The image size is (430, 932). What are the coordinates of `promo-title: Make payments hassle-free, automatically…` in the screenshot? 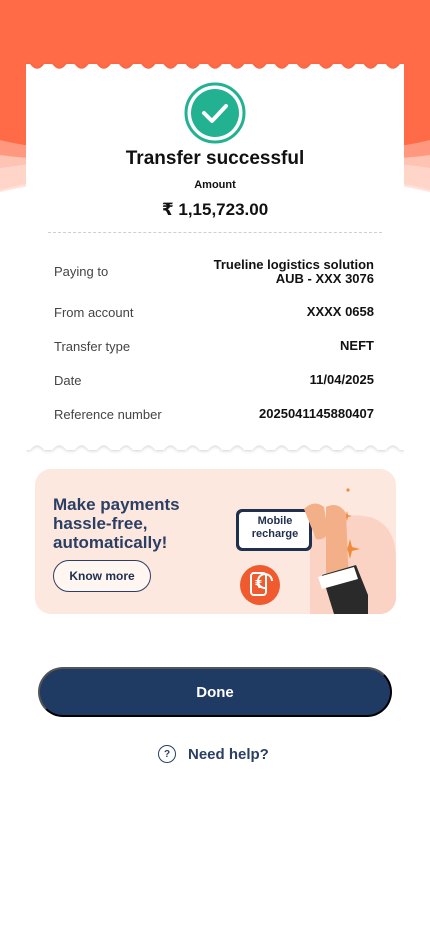 It's located at (116, 523).